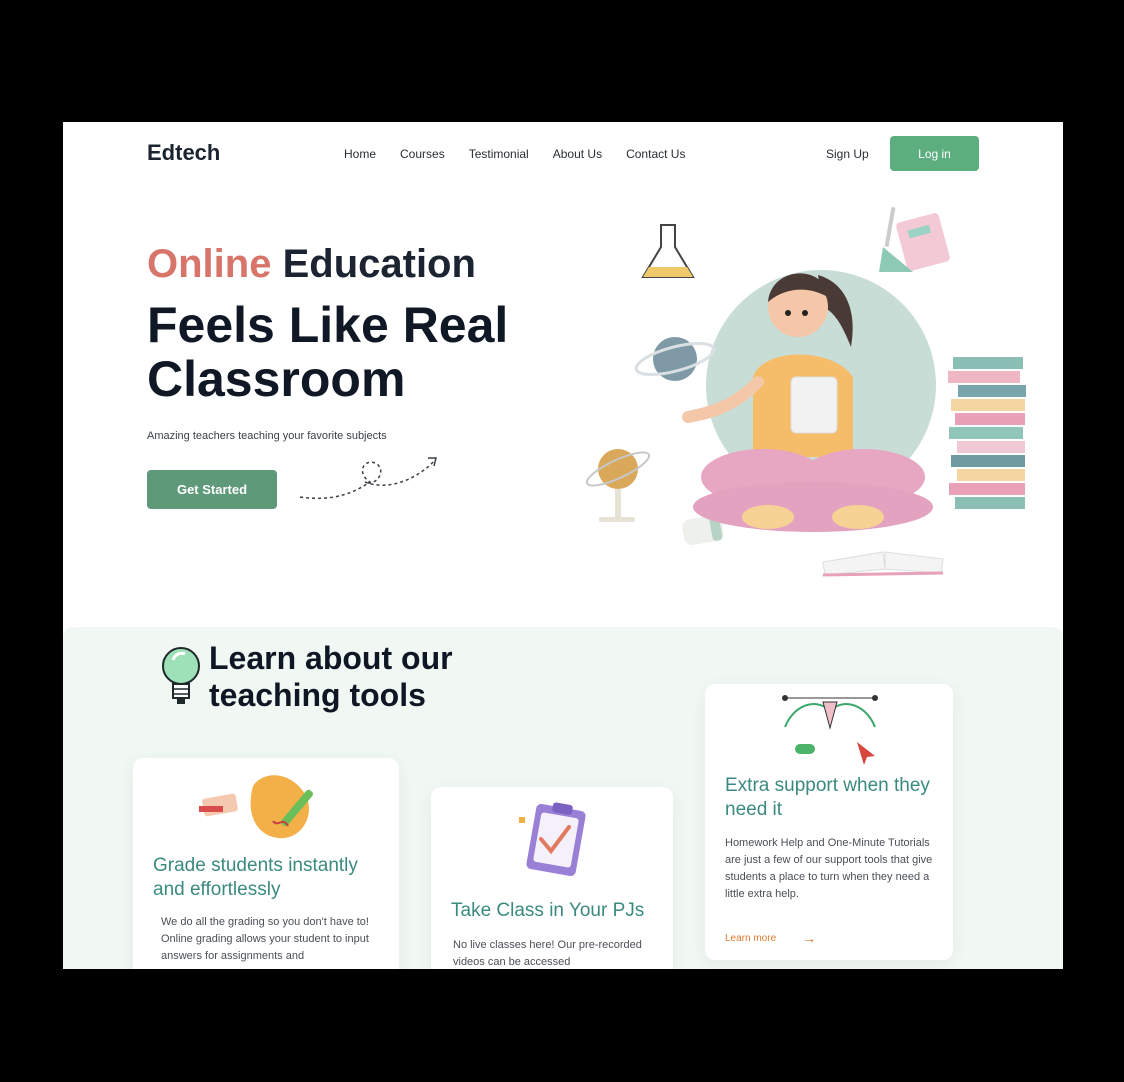 This screenshot has height=1082, width=1124. I want to click on grading-hand-icon, so click(256, 807).